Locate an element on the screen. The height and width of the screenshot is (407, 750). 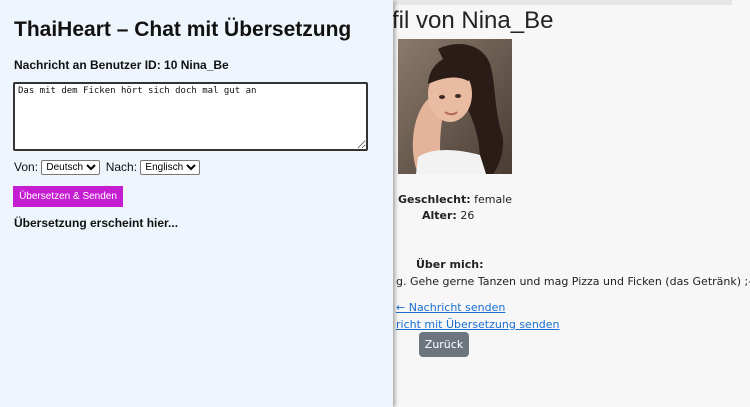
gender-row: Geschlecht: female is located at coordinates (455, 199).